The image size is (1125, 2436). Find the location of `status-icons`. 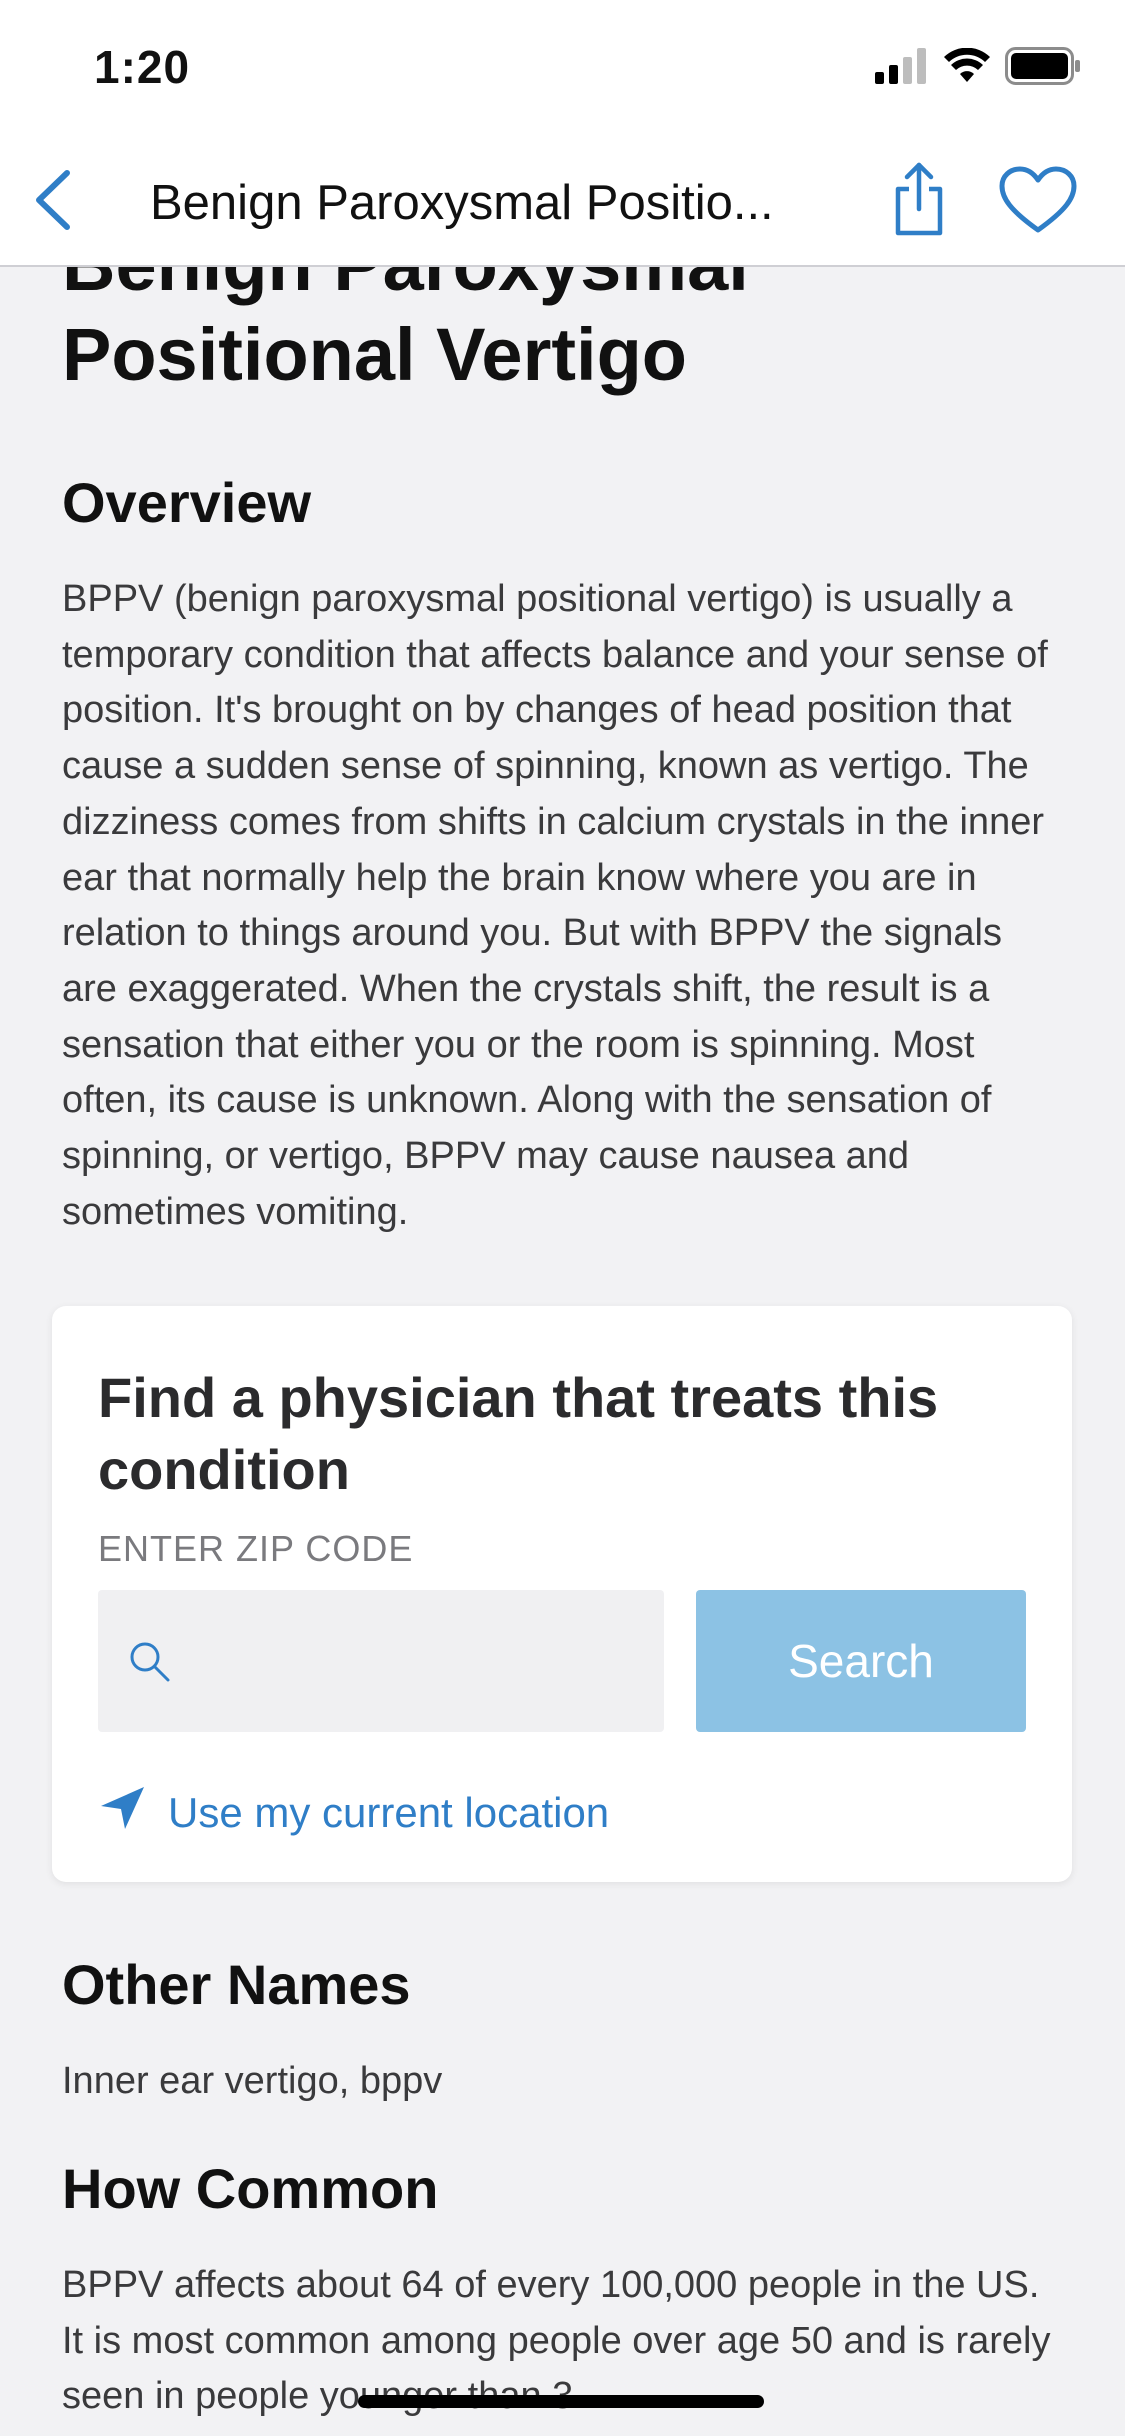

status-icons is located at coordinates (978, 68).